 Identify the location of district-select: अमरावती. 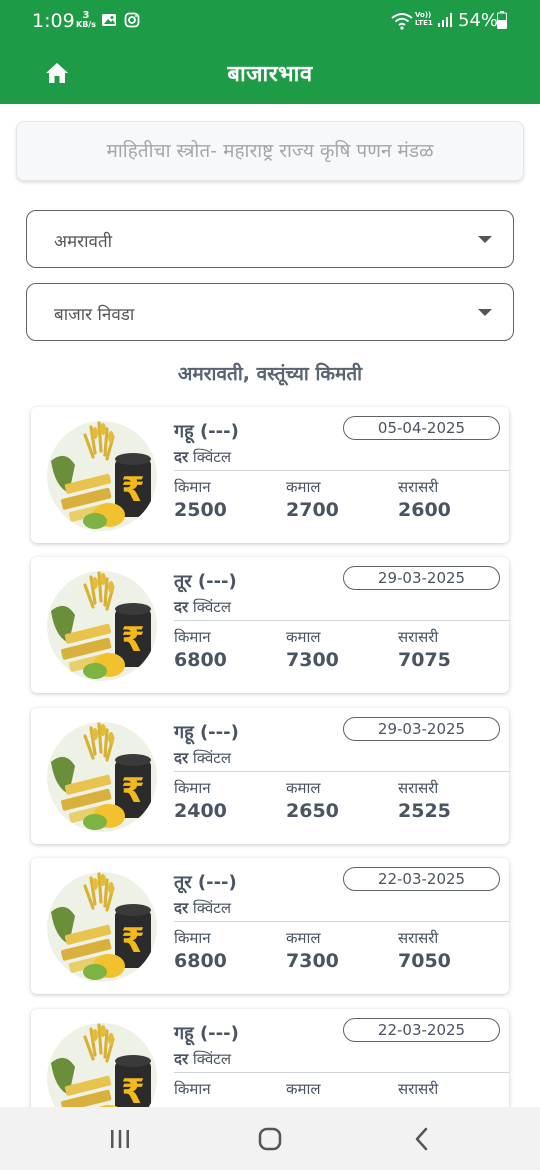
(270, 239).